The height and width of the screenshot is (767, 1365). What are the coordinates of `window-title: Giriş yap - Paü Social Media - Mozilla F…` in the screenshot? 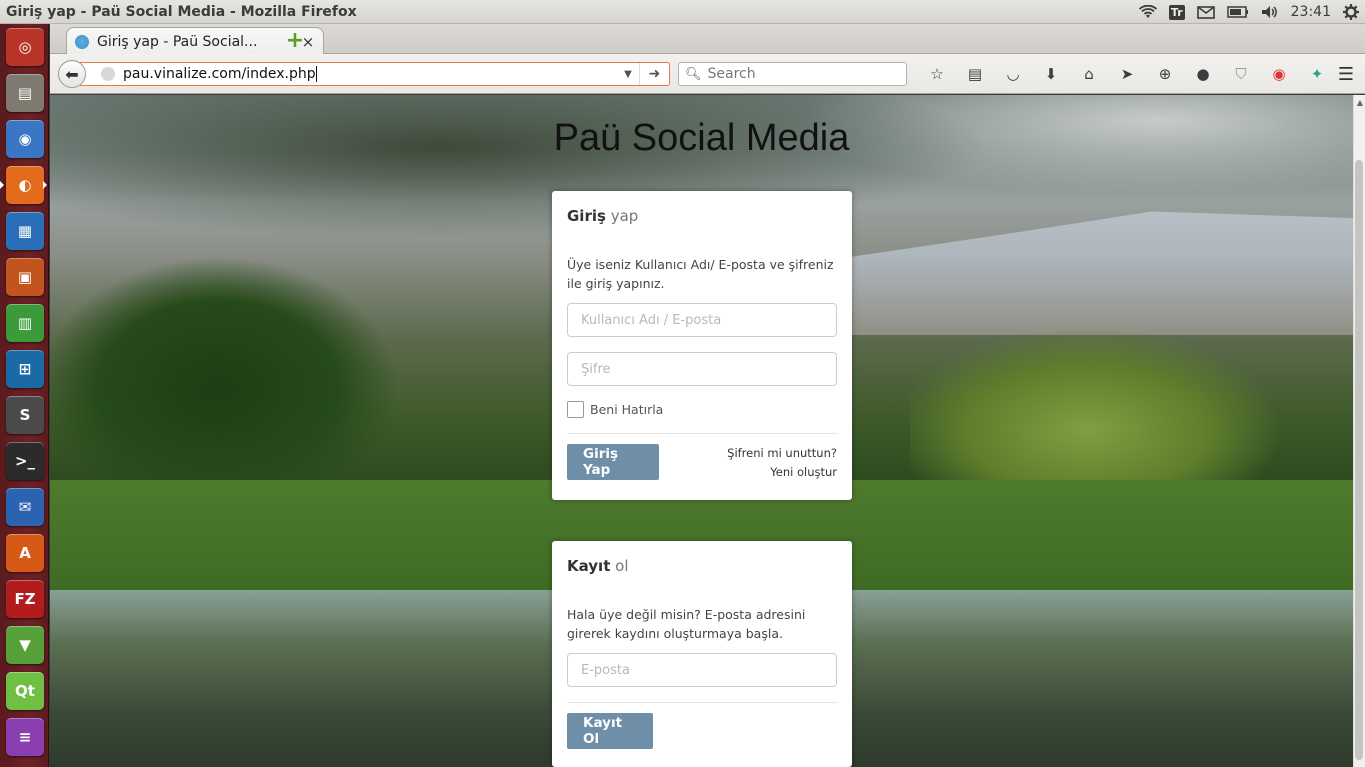 It's located at (181, 11).